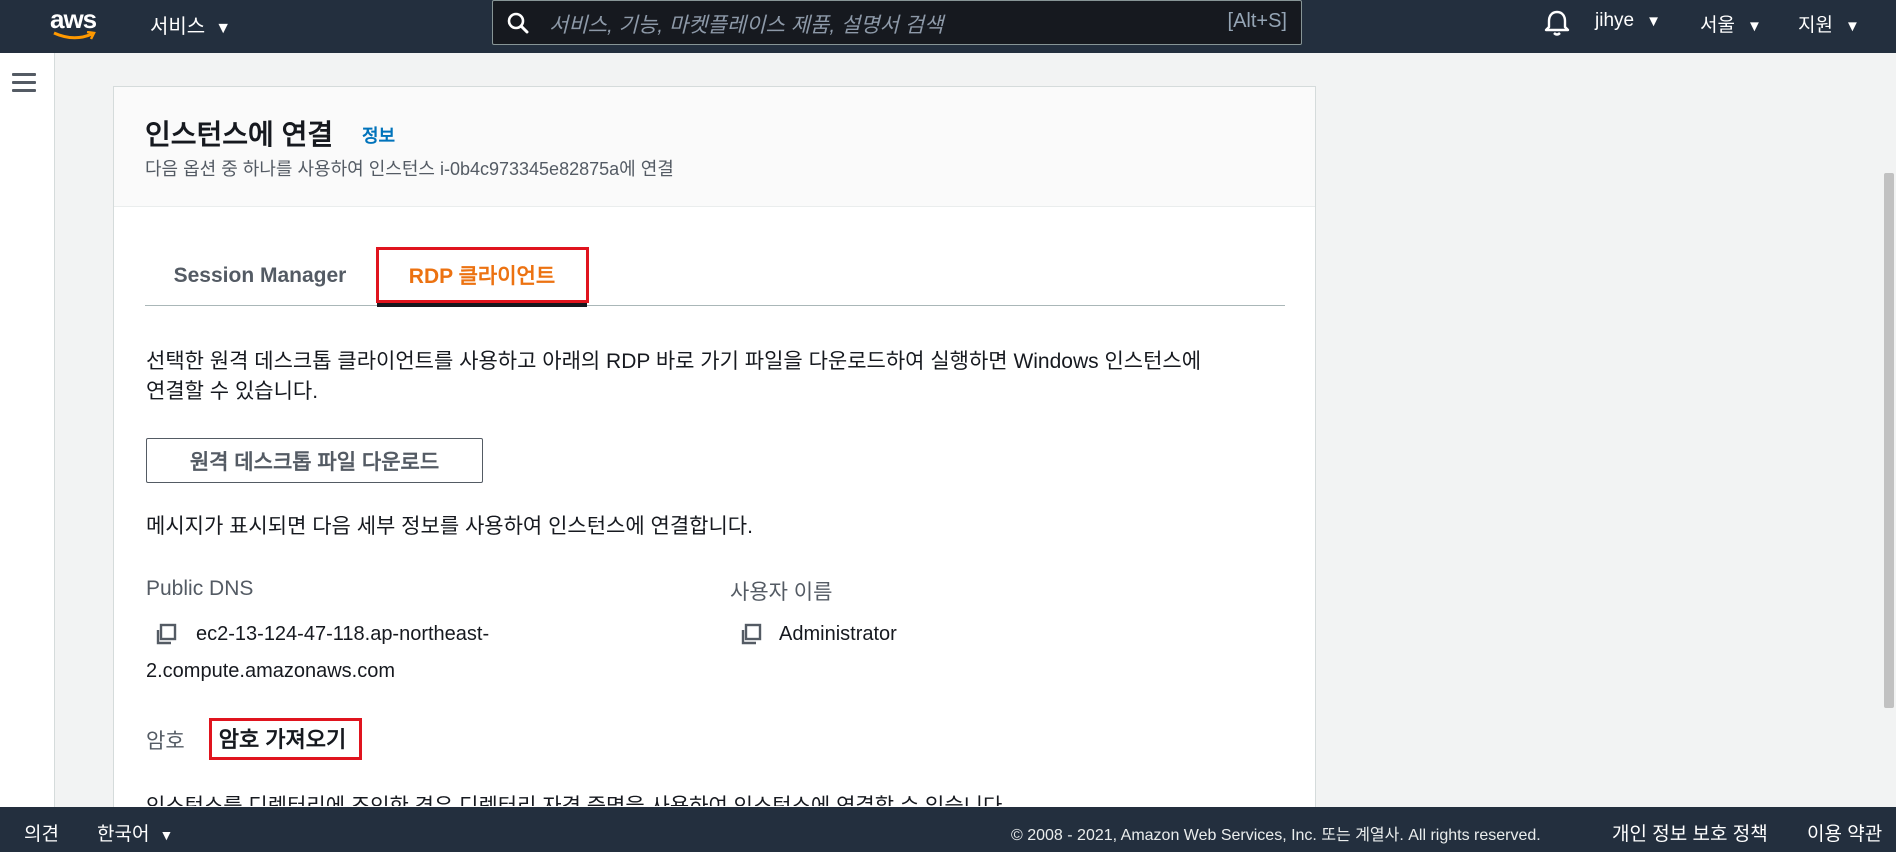 This screenshot has height=852, width=1896. What do you see at coordinates (482, 275) in the screenshot?
I see `highlight-box-rdp-tab` at bounding box center [482, 275].